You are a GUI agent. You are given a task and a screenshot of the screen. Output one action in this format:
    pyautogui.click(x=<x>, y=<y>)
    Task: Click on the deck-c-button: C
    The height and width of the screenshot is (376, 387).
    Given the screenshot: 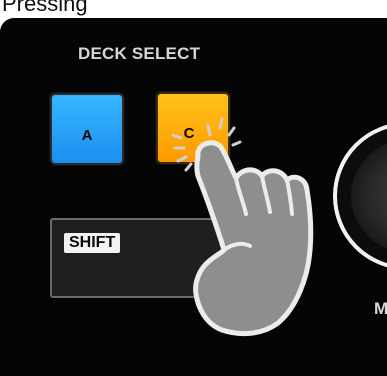 What is the action you would take?
    pyautogui.click(x=193, y=128)
    